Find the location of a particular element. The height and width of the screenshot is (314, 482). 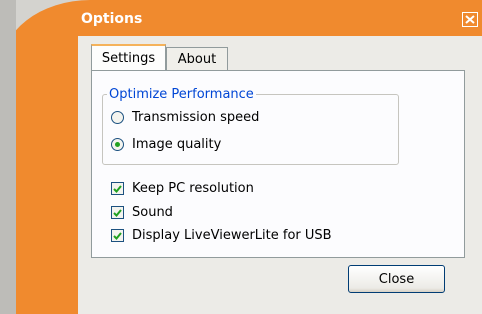

radio-selected-dot is located at coordinates (117, 144).